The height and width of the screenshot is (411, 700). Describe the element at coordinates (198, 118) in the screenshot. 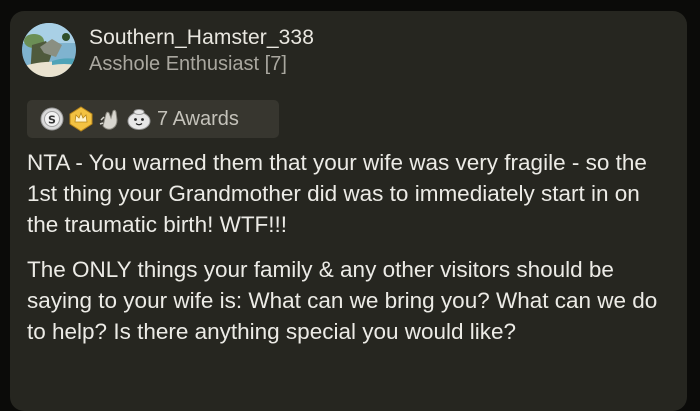

I see `awards-count: 7 Awards` at that location.